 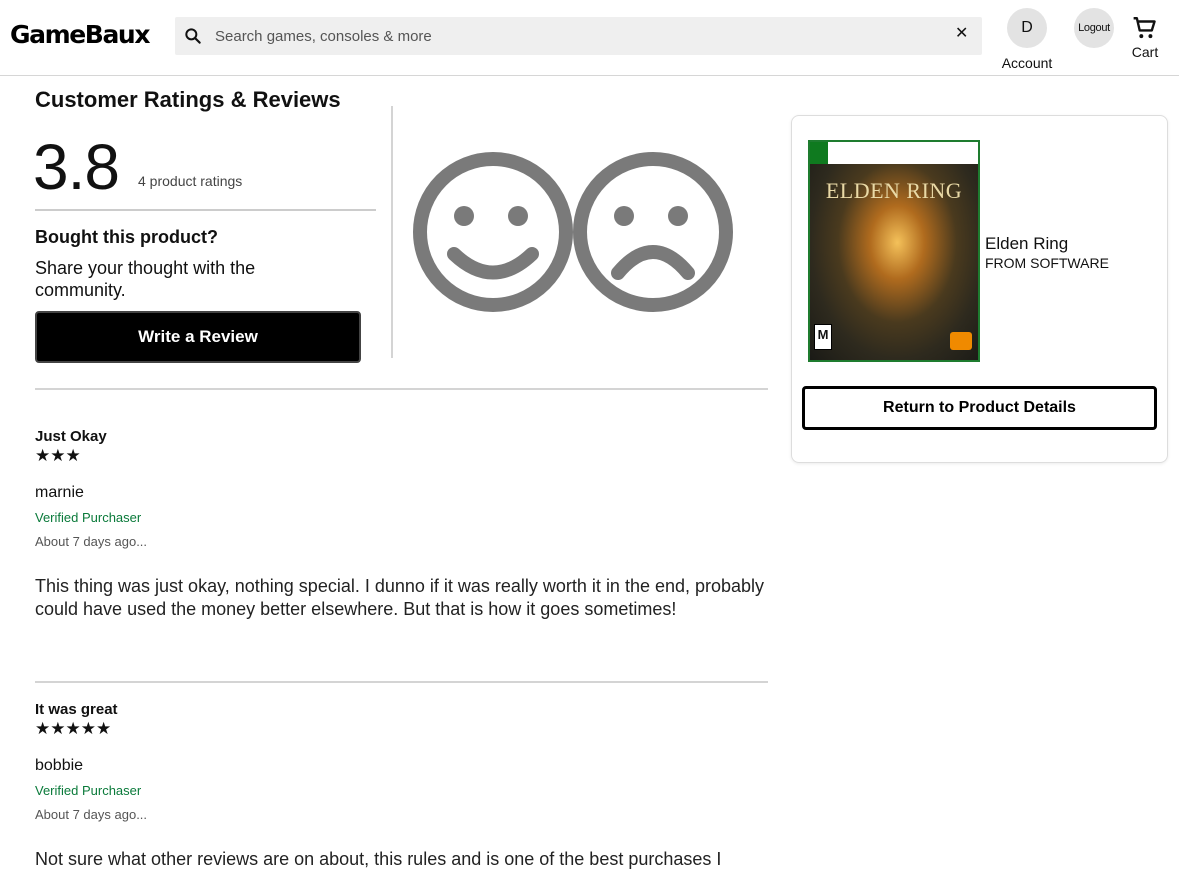 I want to click on product-cover-image: ELDEN RING M, so click(x=894, y=251).